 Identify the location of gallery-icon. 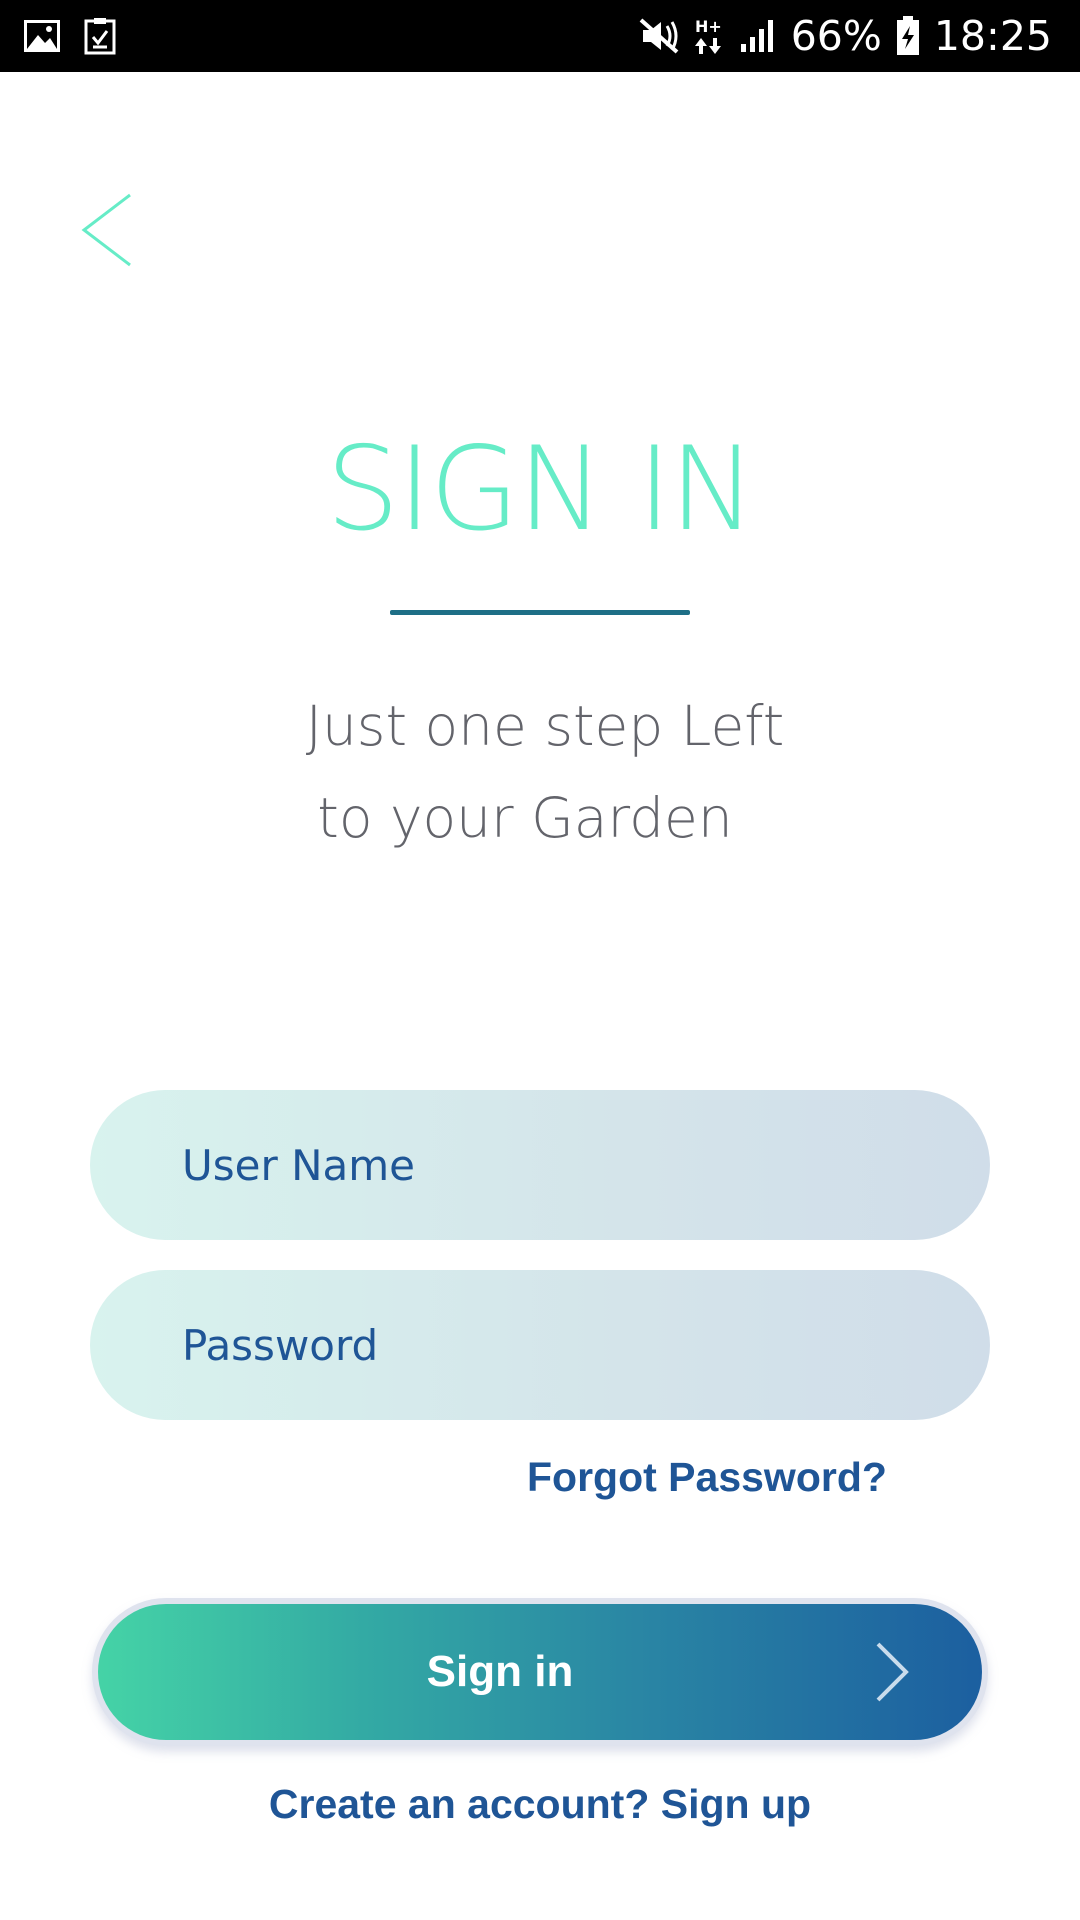
(42, 36).